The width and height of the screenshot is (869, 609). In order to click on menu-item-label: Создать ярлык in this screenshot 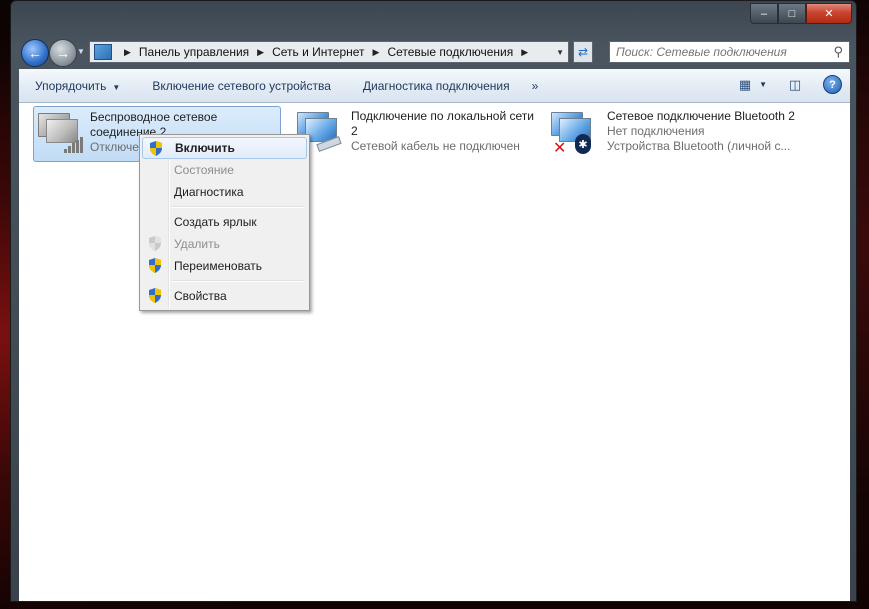, I will do `click(215, 222)`.